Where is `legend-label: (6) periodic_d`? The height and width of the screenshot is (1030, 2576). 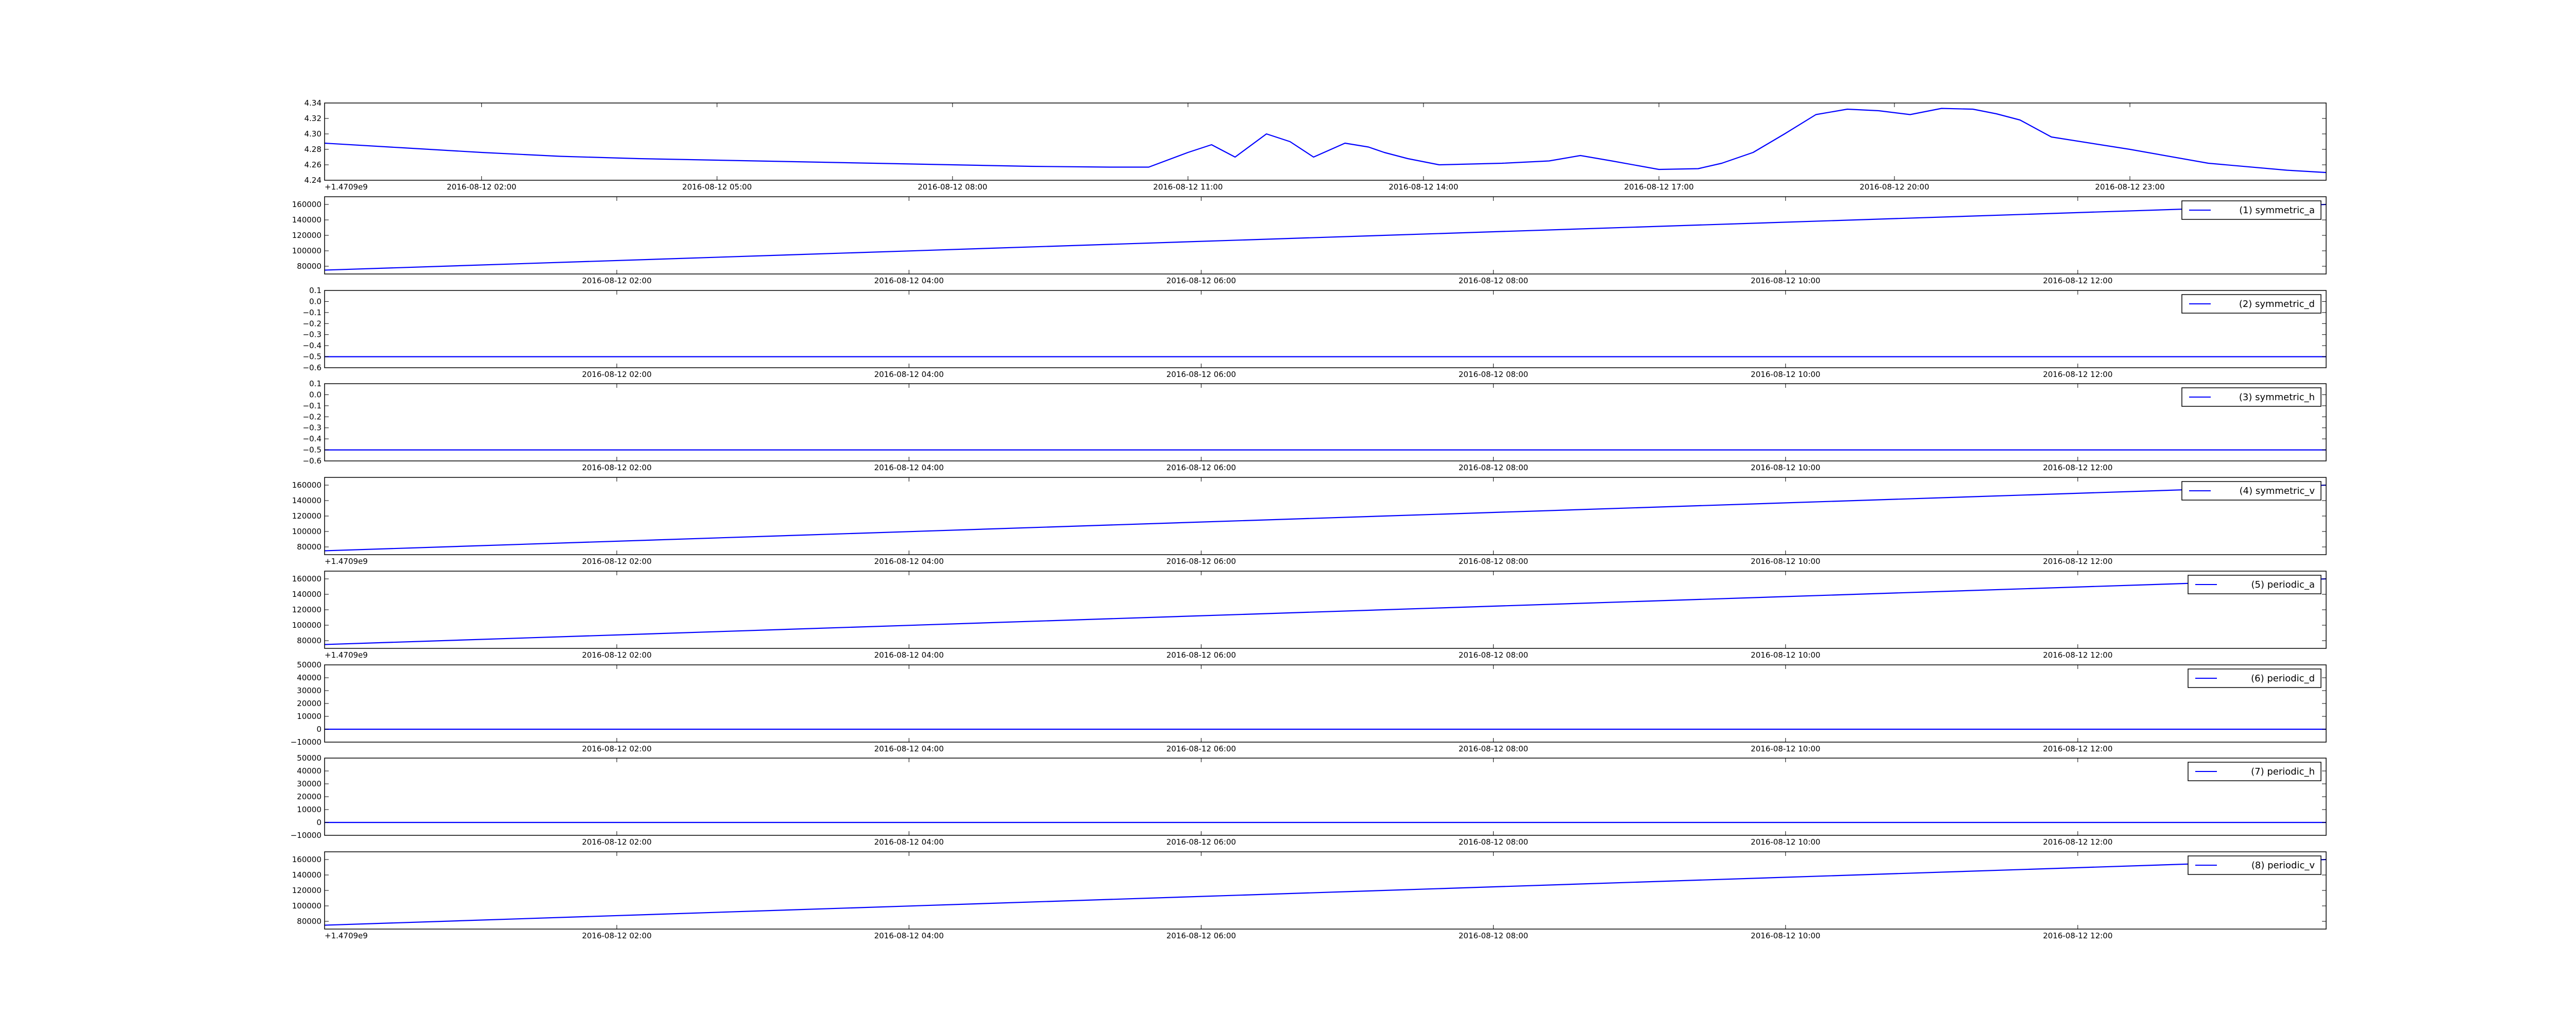 legend-label: (6) periodic_d is located at coordinates (2283, 678).